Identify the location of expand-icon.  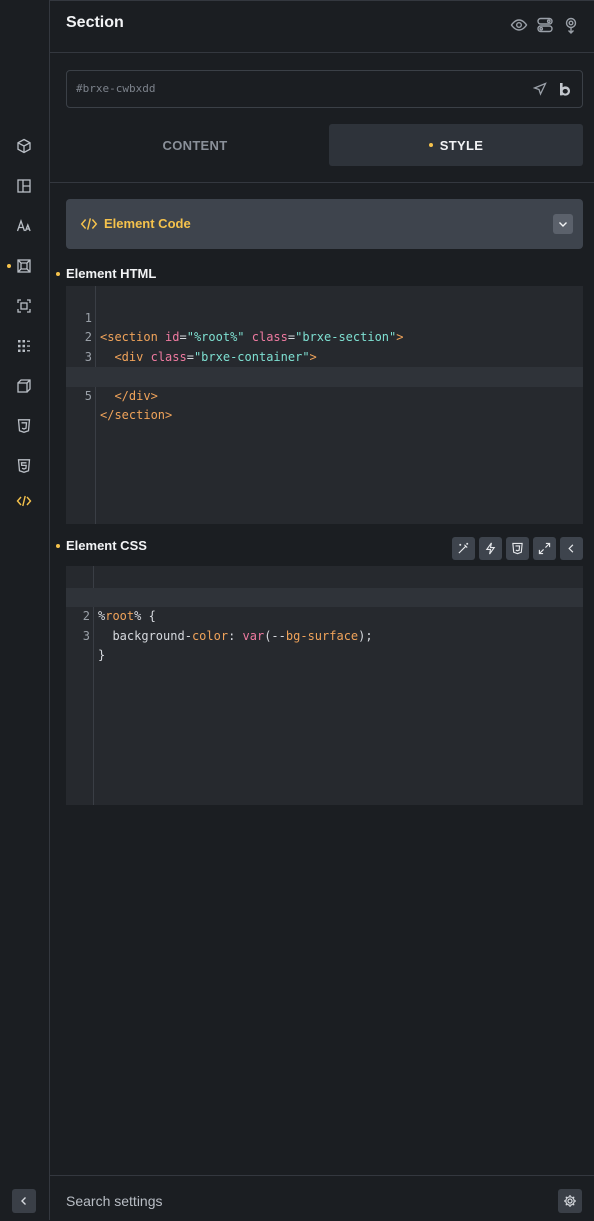
(544, 548).